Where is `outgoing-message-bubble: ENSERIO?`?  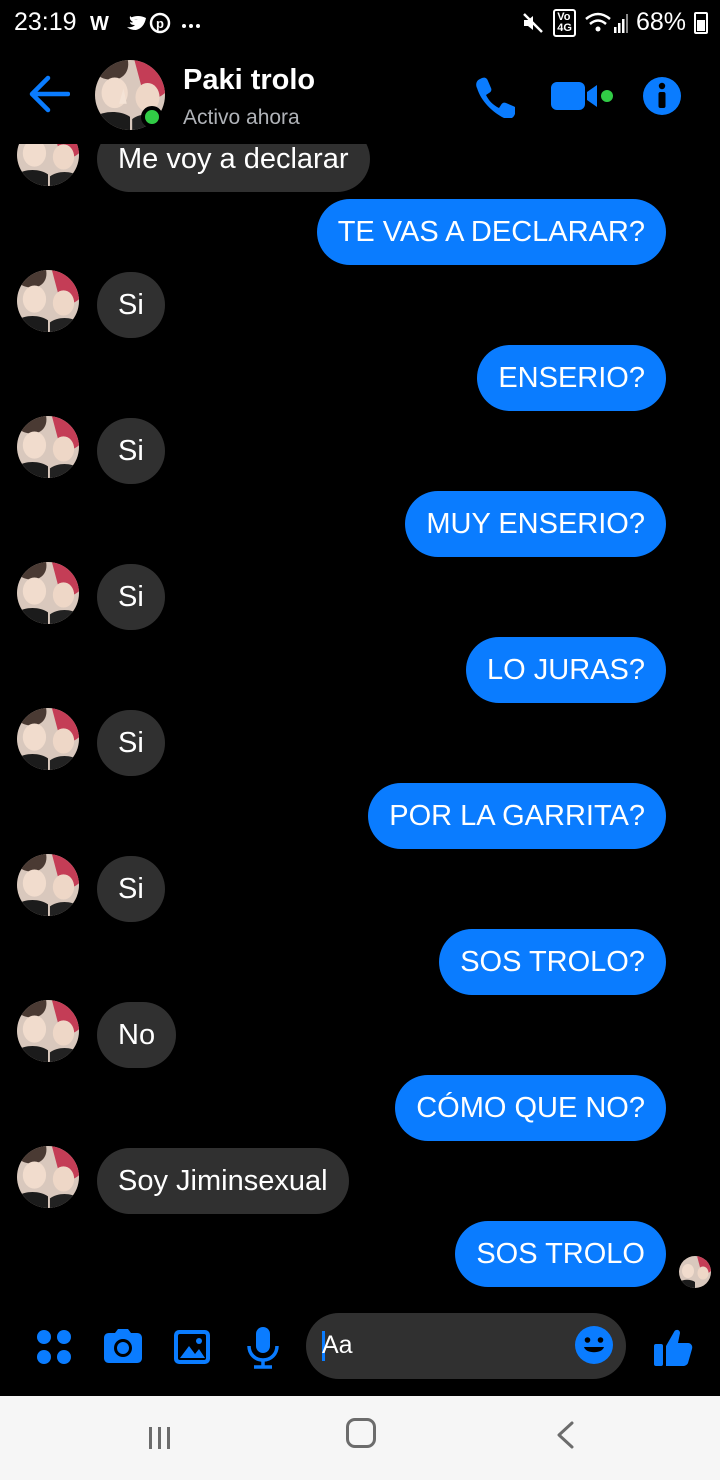
outgoing-message-bubble: ENSERIO? is located at coordinates (571, 378).